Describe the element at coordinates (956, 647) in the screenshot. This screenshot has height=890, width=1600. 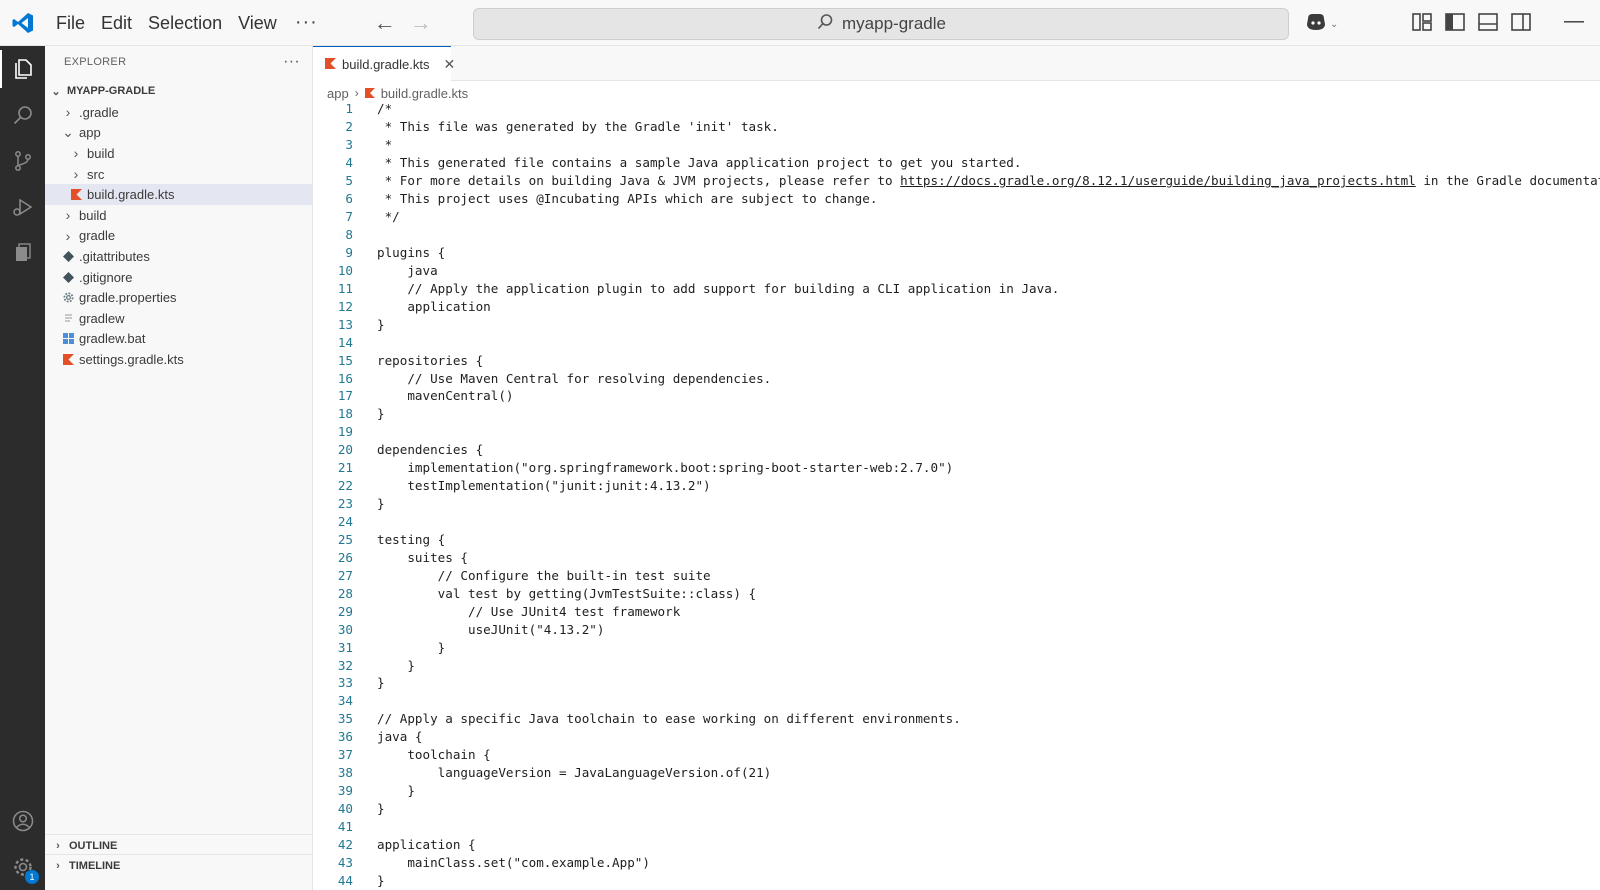
I see `code-line: 31 }` at that location.